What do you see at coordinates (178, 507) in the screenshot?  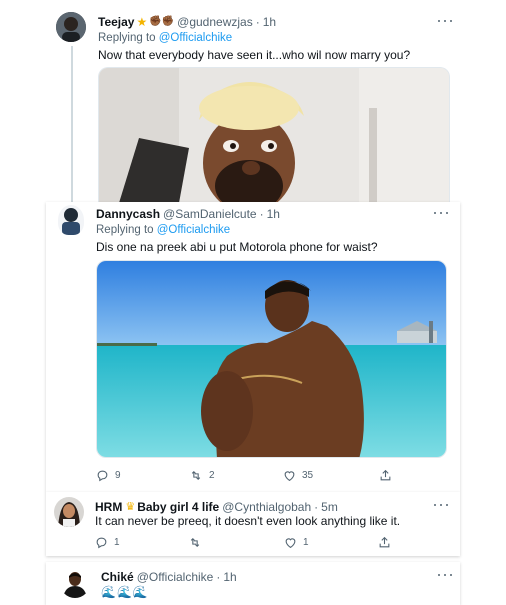 I see `author-name-suffix: Baby girl 4 life` at bounding box center [178, 507].